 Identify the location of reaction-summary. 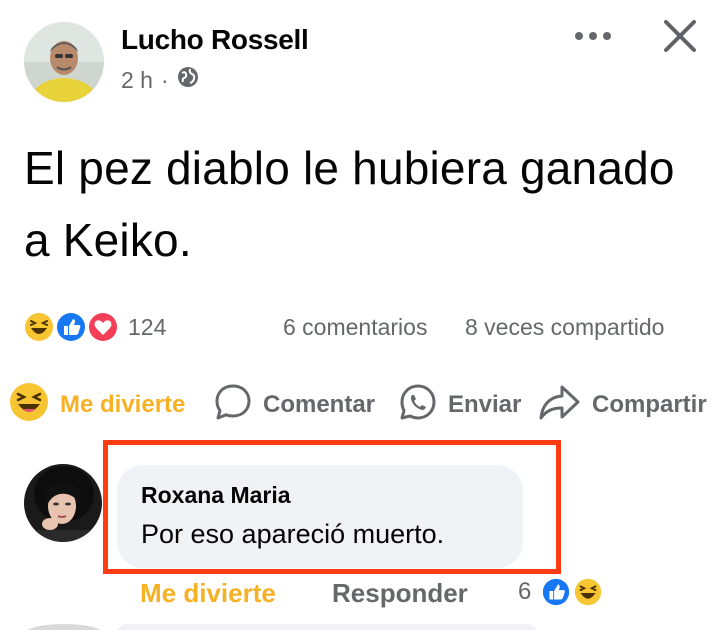
(72, 328).